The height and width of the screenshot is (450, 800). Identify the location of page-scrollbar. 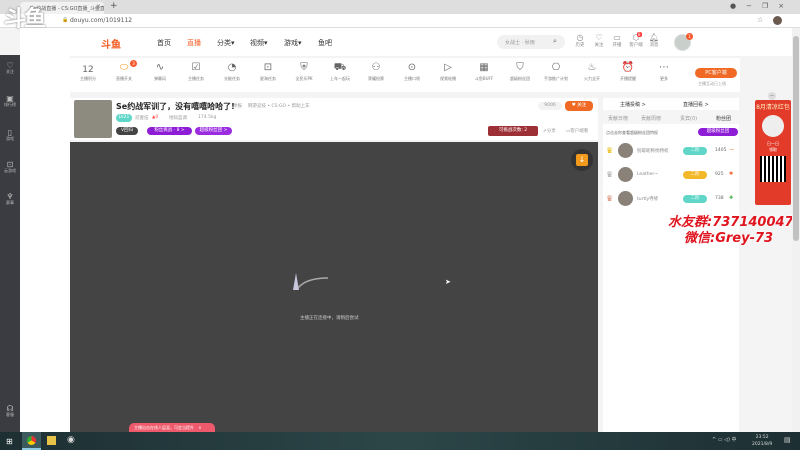
(796, 230).